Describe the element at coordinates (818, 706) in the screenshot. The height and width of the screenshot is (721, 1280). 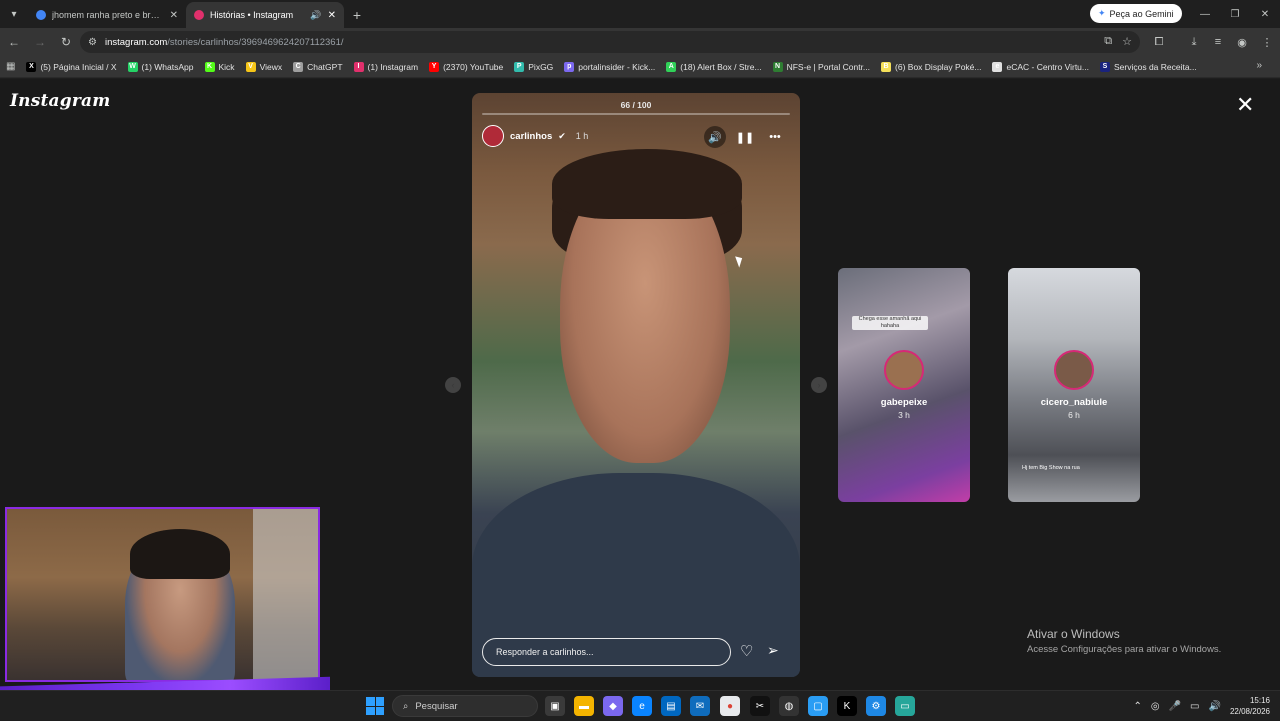
I see `app-icon: ▢` at that location.